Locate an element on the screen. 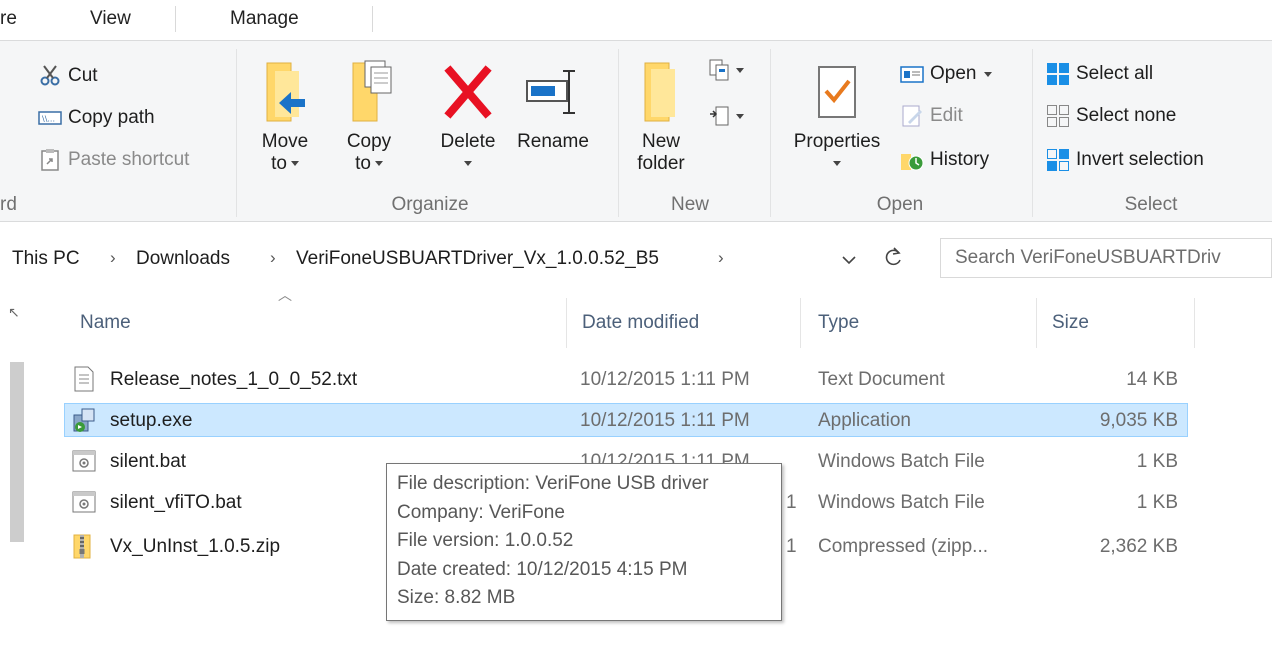 This screenshot has width=1272, height=660. column-header-date-modified: Date modified is located at coordinates (640, 323).